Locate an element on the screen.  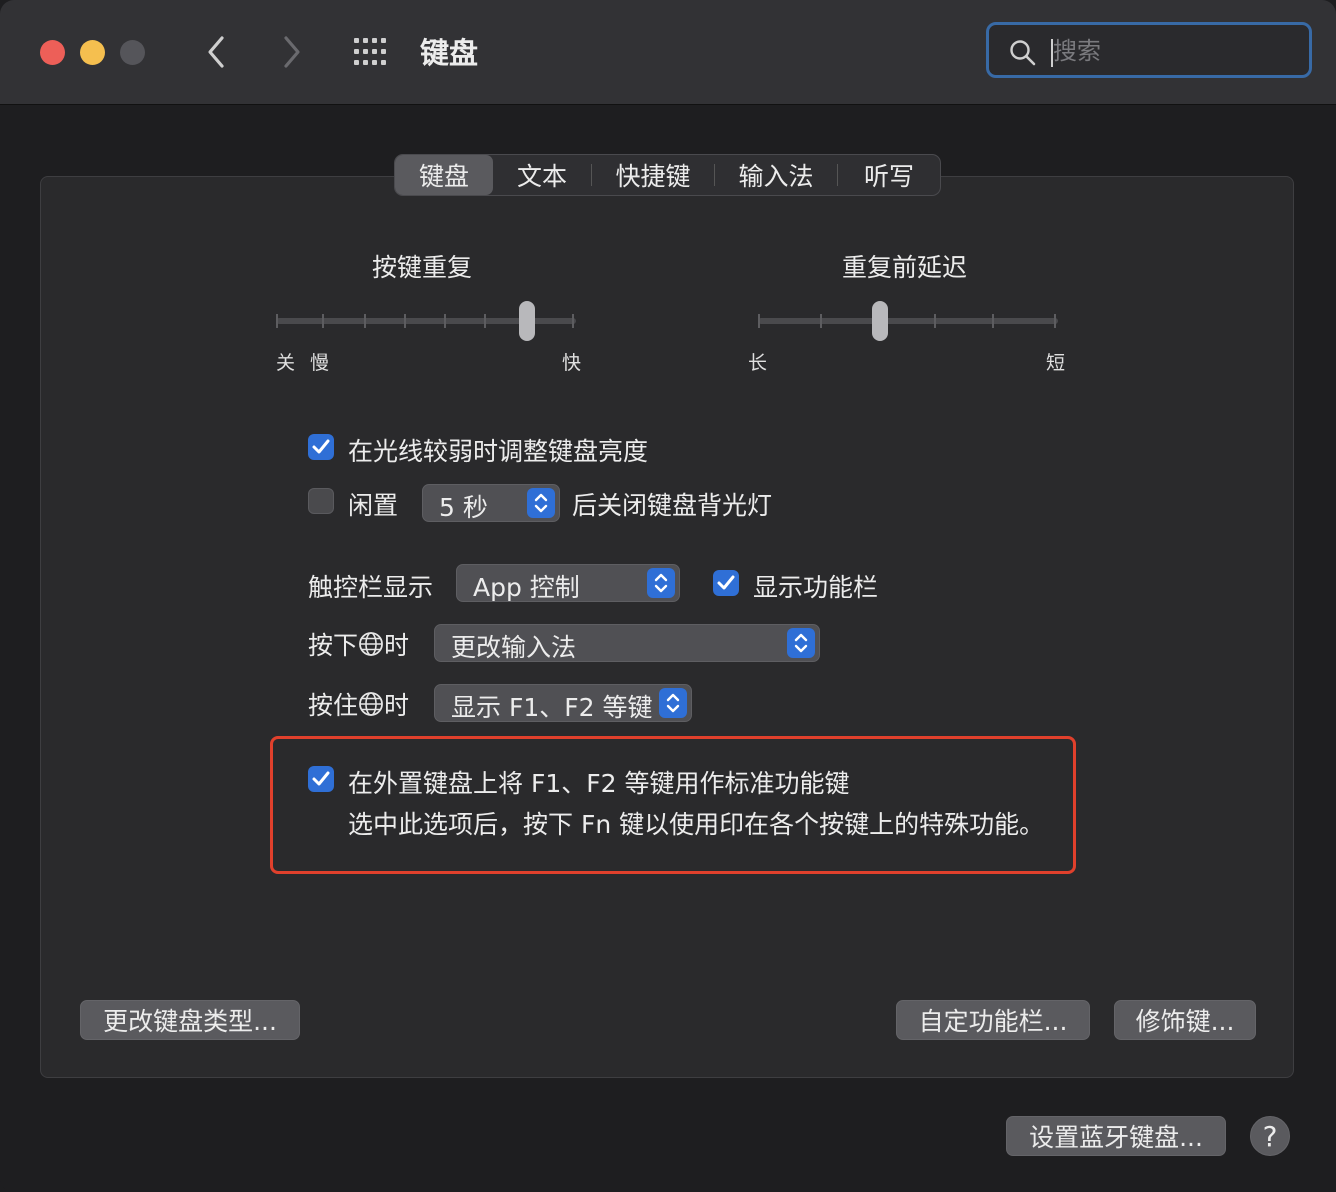
touchbar-popup: App 控制 is located at coordinates (568, 583).